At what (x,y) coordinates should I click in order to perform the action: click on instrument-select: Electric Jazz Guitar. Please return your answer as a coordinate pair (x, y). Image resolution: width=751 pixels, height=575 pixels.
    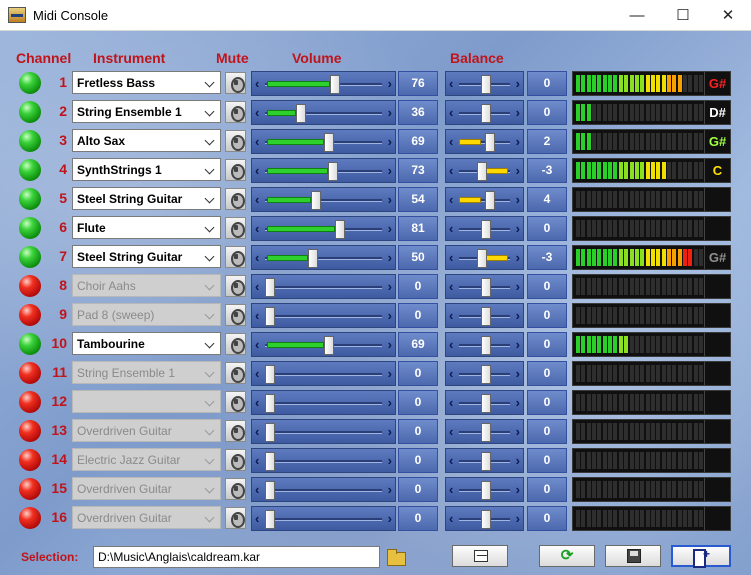
    Looking at the image, I should click on (146, 459).